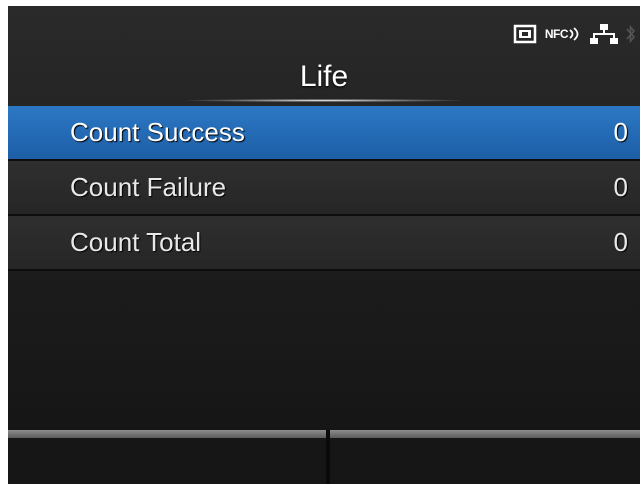 The image size is (640, 484). Describe the element at coordinates (167, 457) in the screenshot. I see `softkey-left` at that location.